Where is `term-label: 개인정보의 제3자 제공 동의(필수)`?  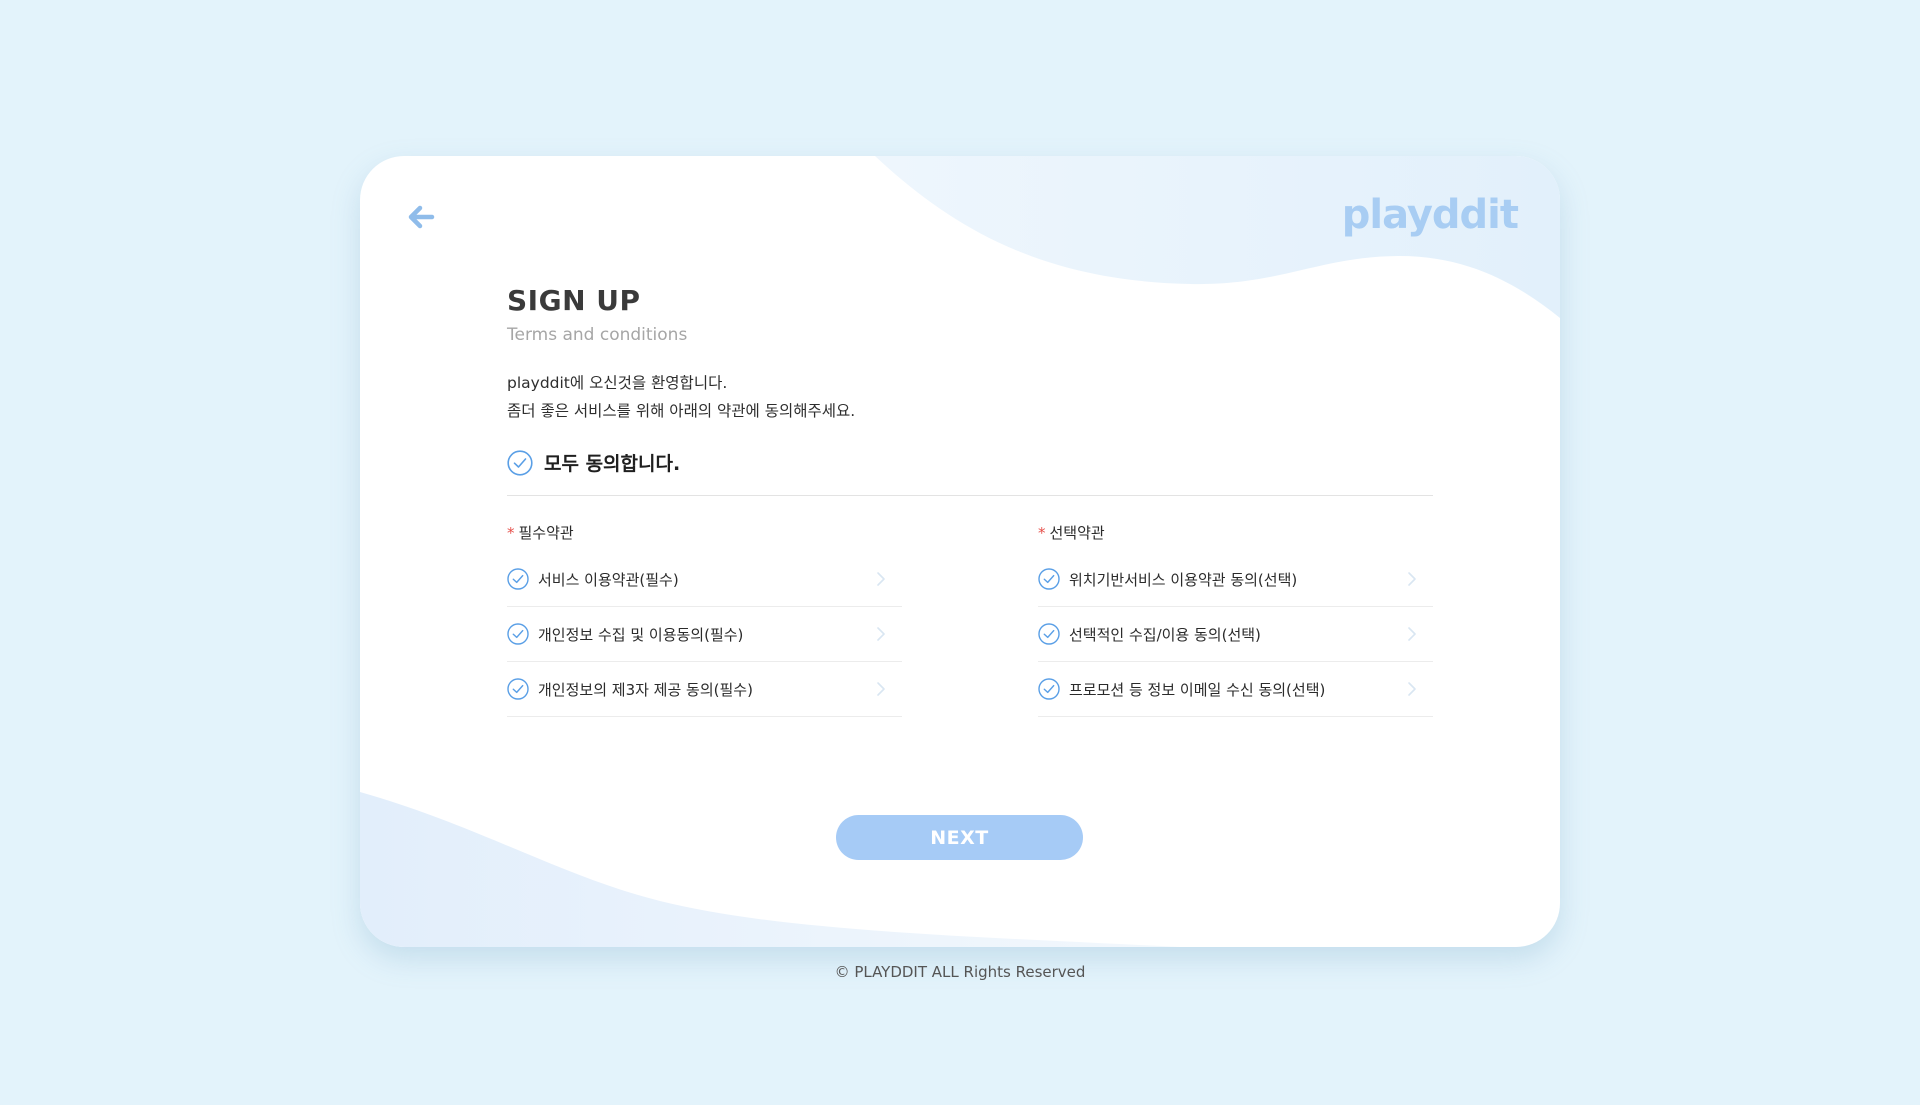 term-label: 개인정보의 제3자 제공 동의(필수) is located at coordinates (645, 689).